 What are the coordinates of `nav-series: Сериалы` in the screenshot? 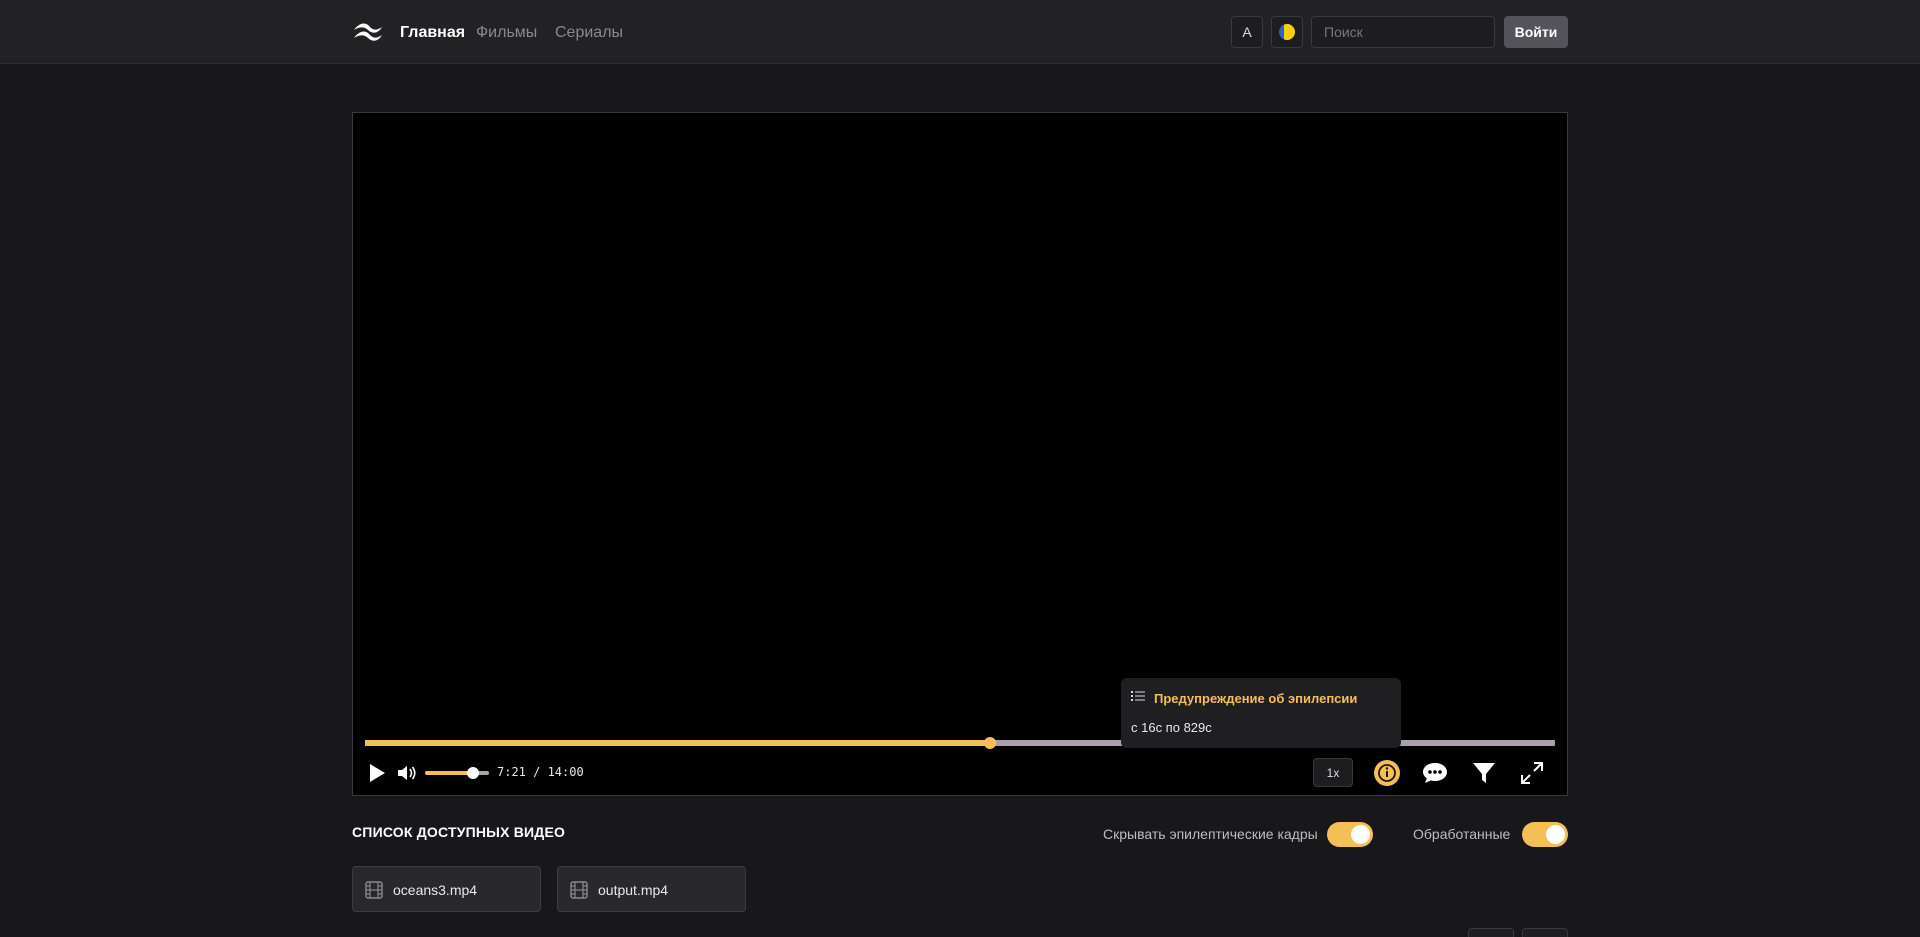 It's located at (589, 33).